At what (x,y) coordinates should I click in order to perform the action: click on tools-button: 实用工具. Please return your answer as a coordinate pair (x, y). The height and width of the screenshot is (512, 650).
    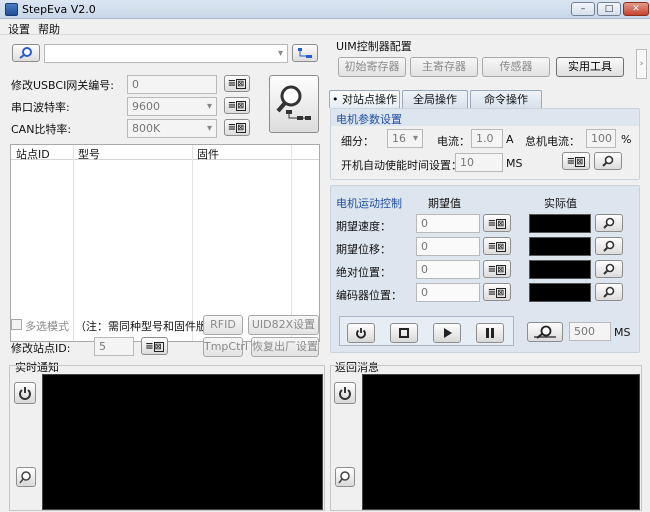
    Looking at the image, I should click on (590, 67).